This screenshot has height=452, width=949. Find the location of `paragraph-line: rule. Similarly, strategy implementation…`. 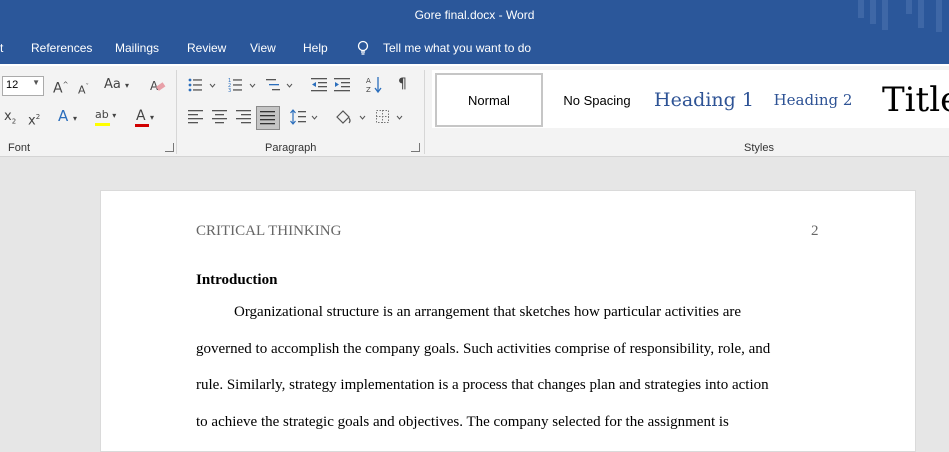

paragraph-line: rule. Similarly, strategy implementation… is located at coordinates (482, 385).